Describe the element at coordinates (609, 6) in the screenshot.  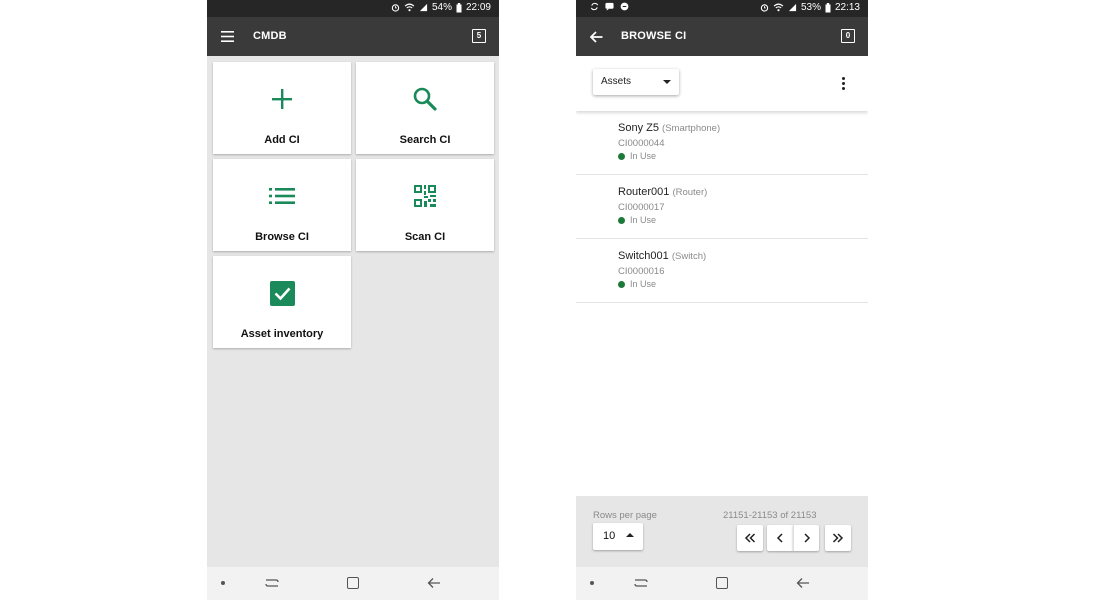
I see `message-icon` at that location.